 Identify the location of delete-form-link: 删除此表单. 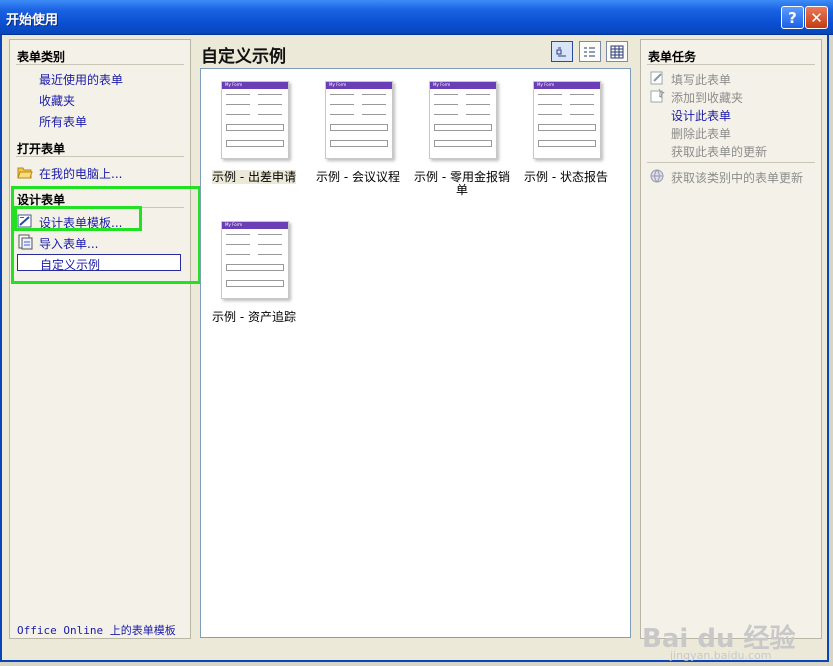
(701, 133).